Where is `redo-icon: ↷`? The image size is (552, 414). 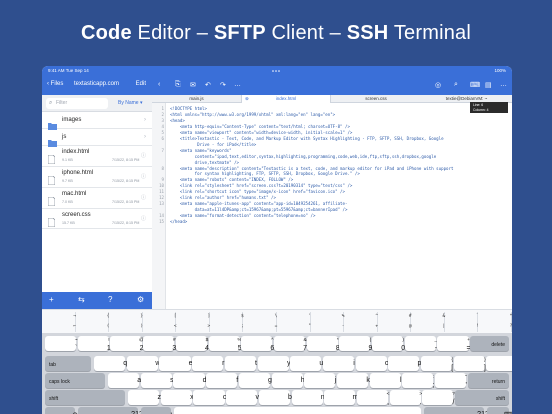
redo-icon: ↷ is located at coordinates (223, 85).